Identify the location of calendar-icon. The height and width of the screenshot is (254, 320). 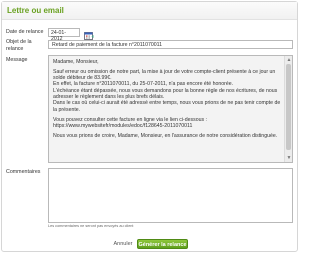
(89, 33).